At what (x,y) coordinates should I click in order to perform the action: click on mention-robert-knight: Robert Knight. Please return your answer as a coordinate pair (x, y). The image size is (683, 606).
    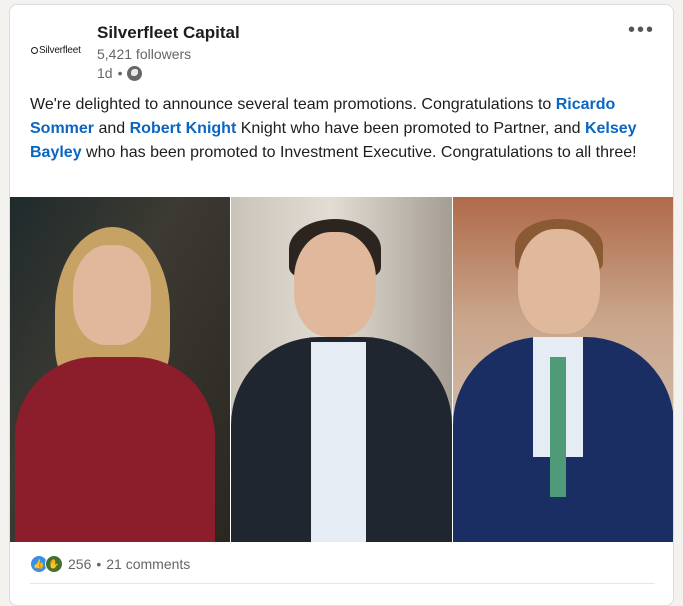
    Looking at the image, I should click on (183, 128).